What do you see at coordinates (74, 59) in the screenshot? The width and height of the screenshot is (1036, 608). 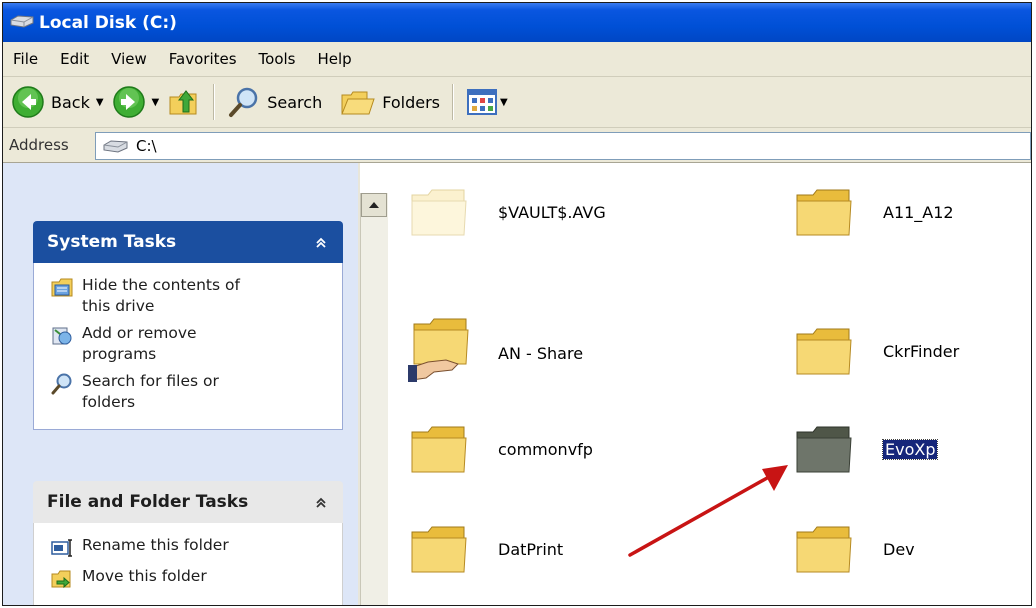 I see `menu-edit: Edit` at bounding box center [74, 59].